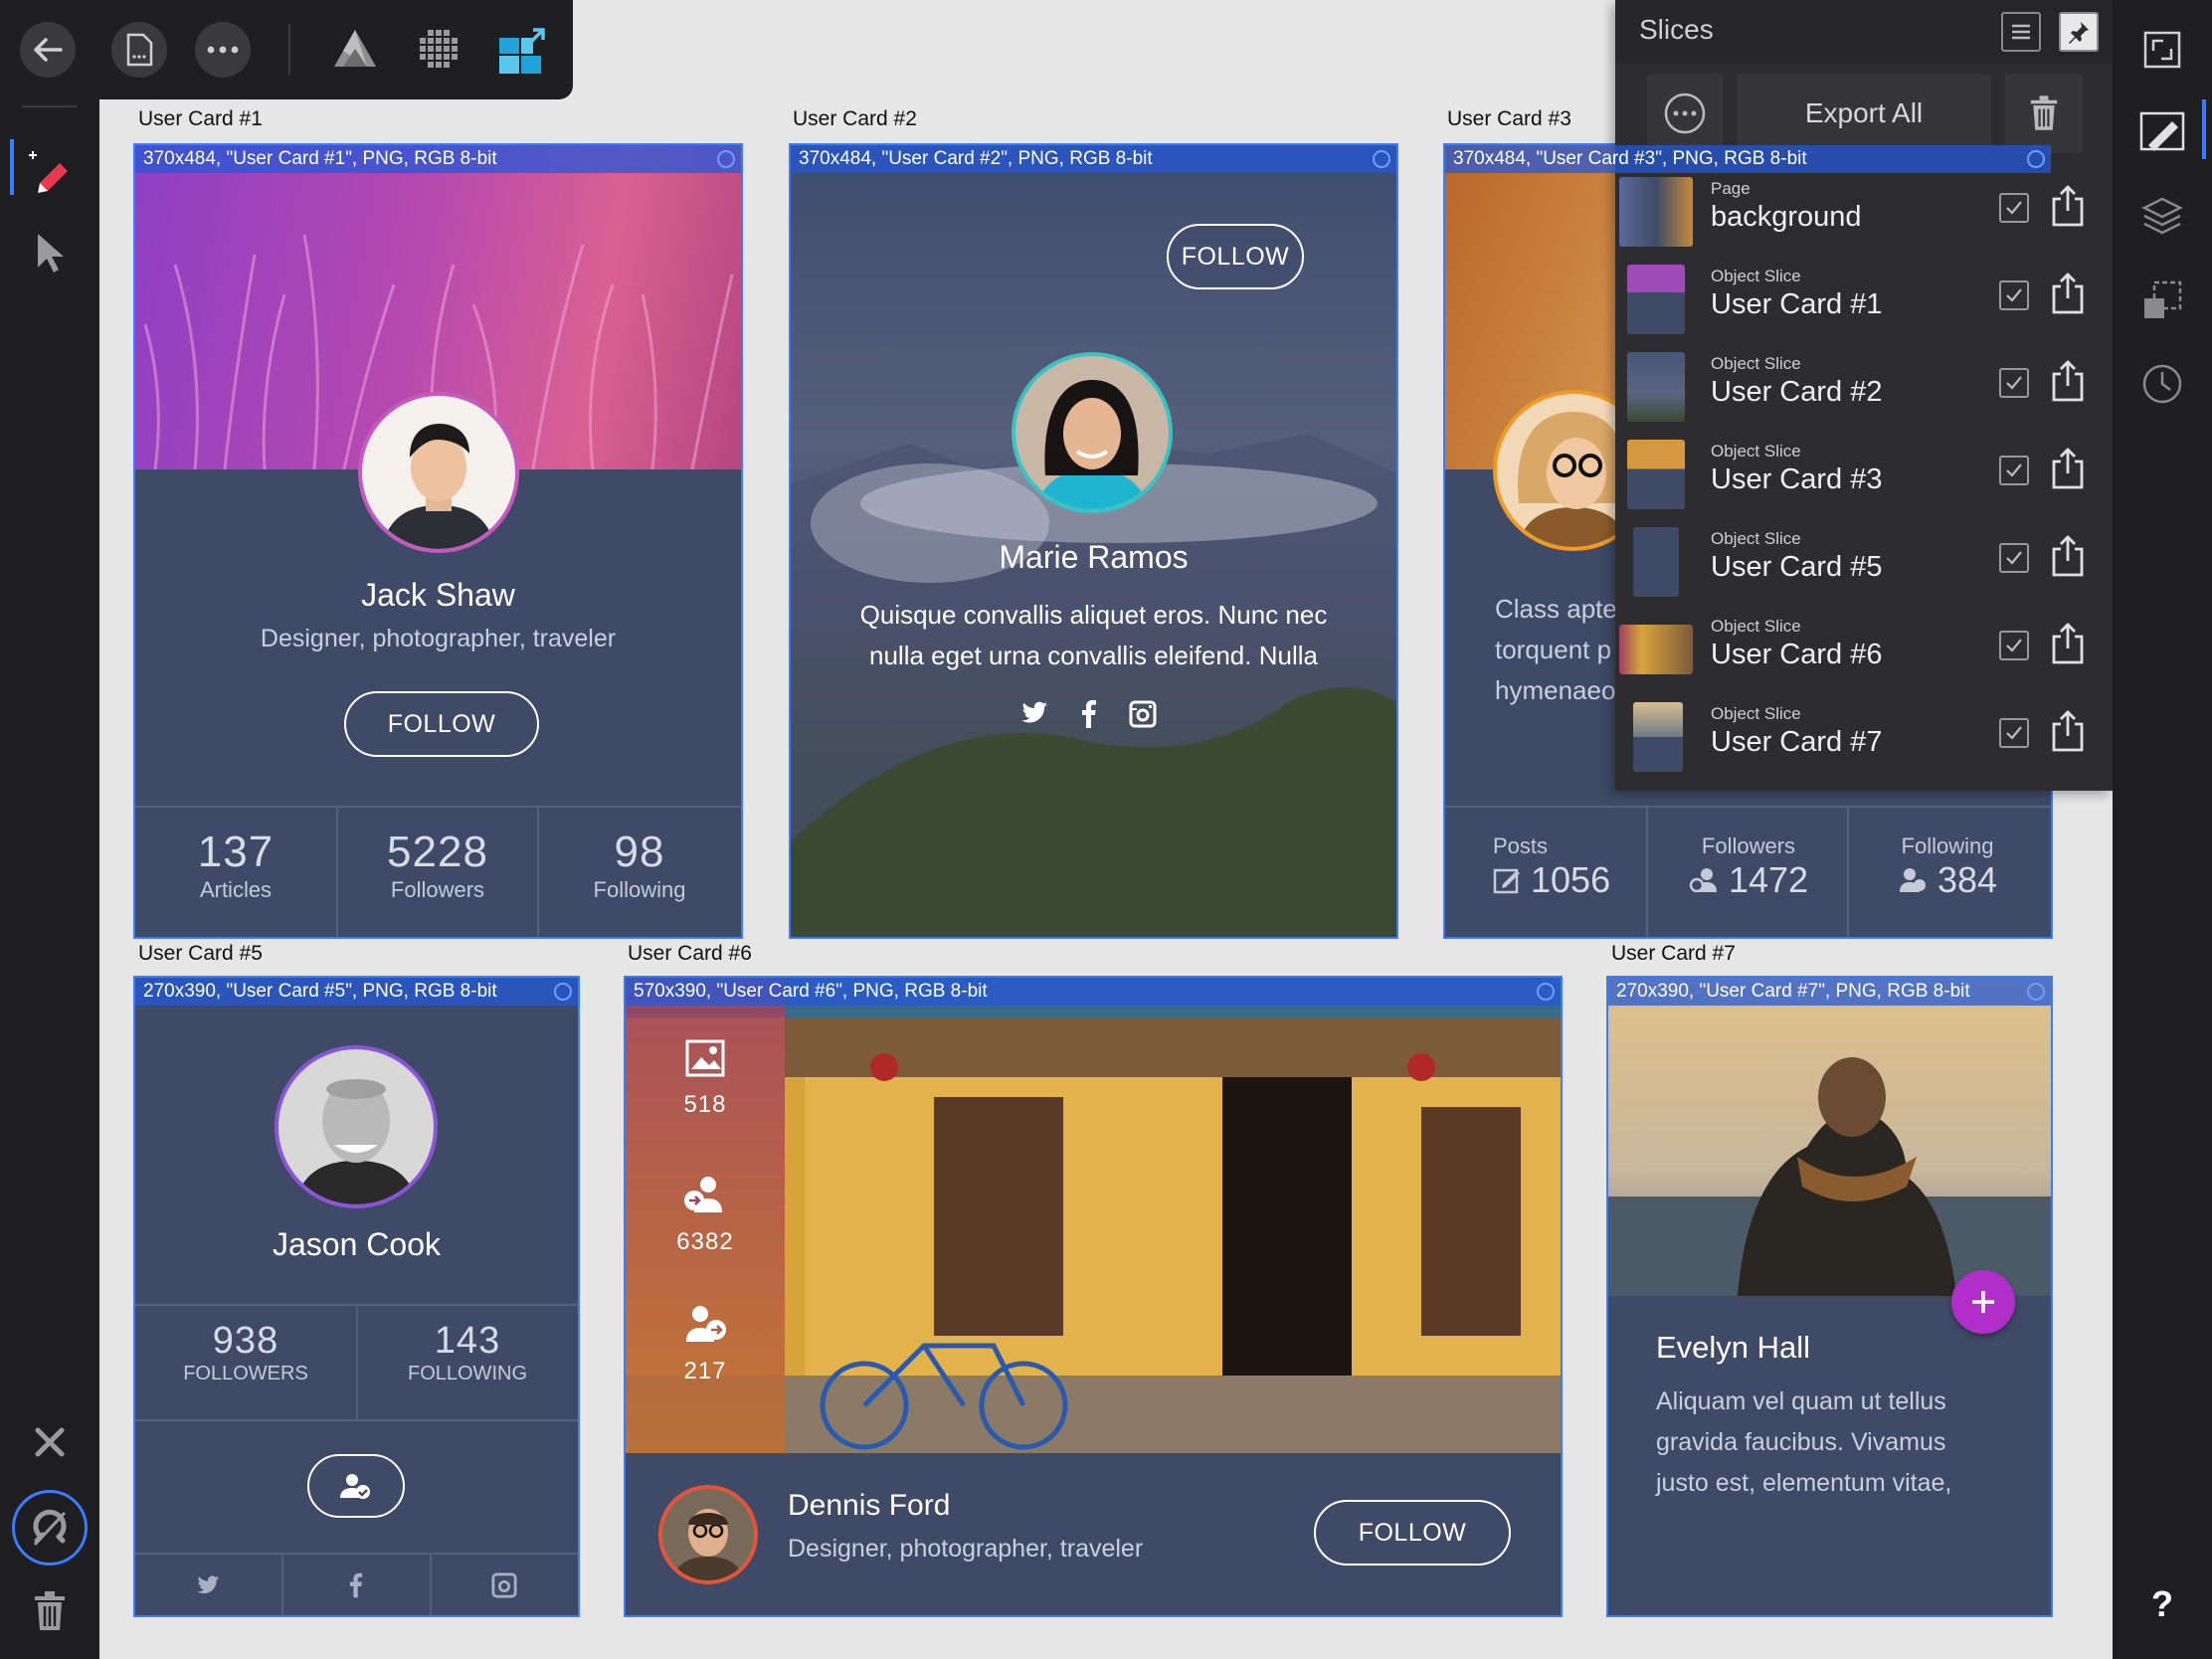  I want to click on slice-thumbnail, so click(1656, 649).